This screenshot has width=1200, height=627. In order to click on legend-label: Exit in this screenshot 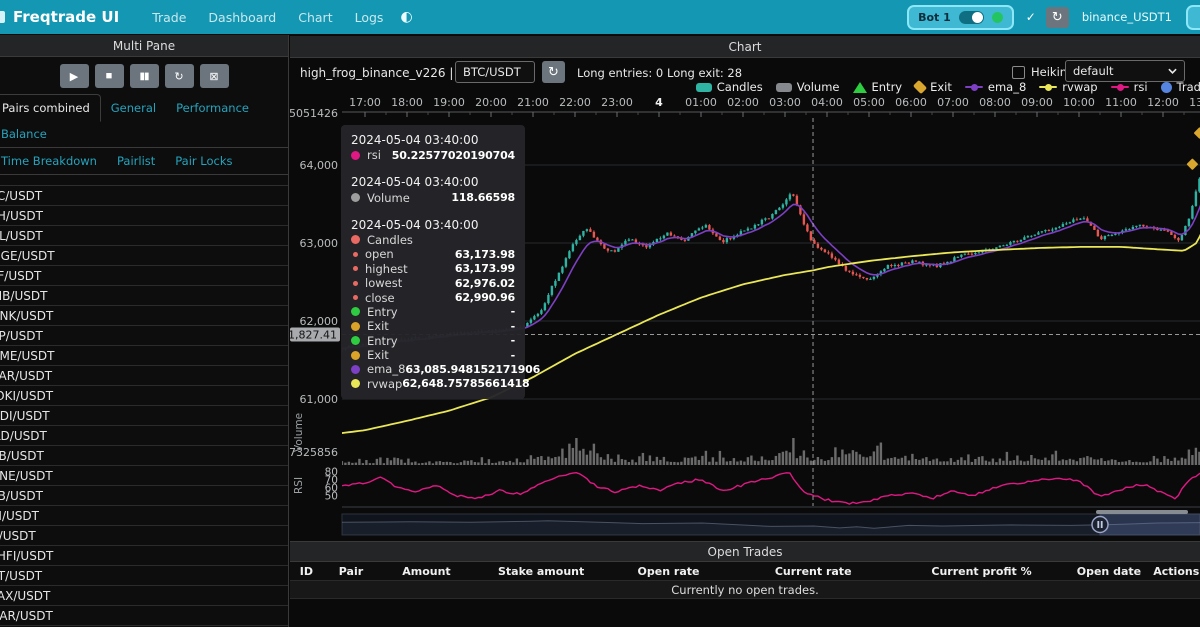, I will do `click(941, 87)`.